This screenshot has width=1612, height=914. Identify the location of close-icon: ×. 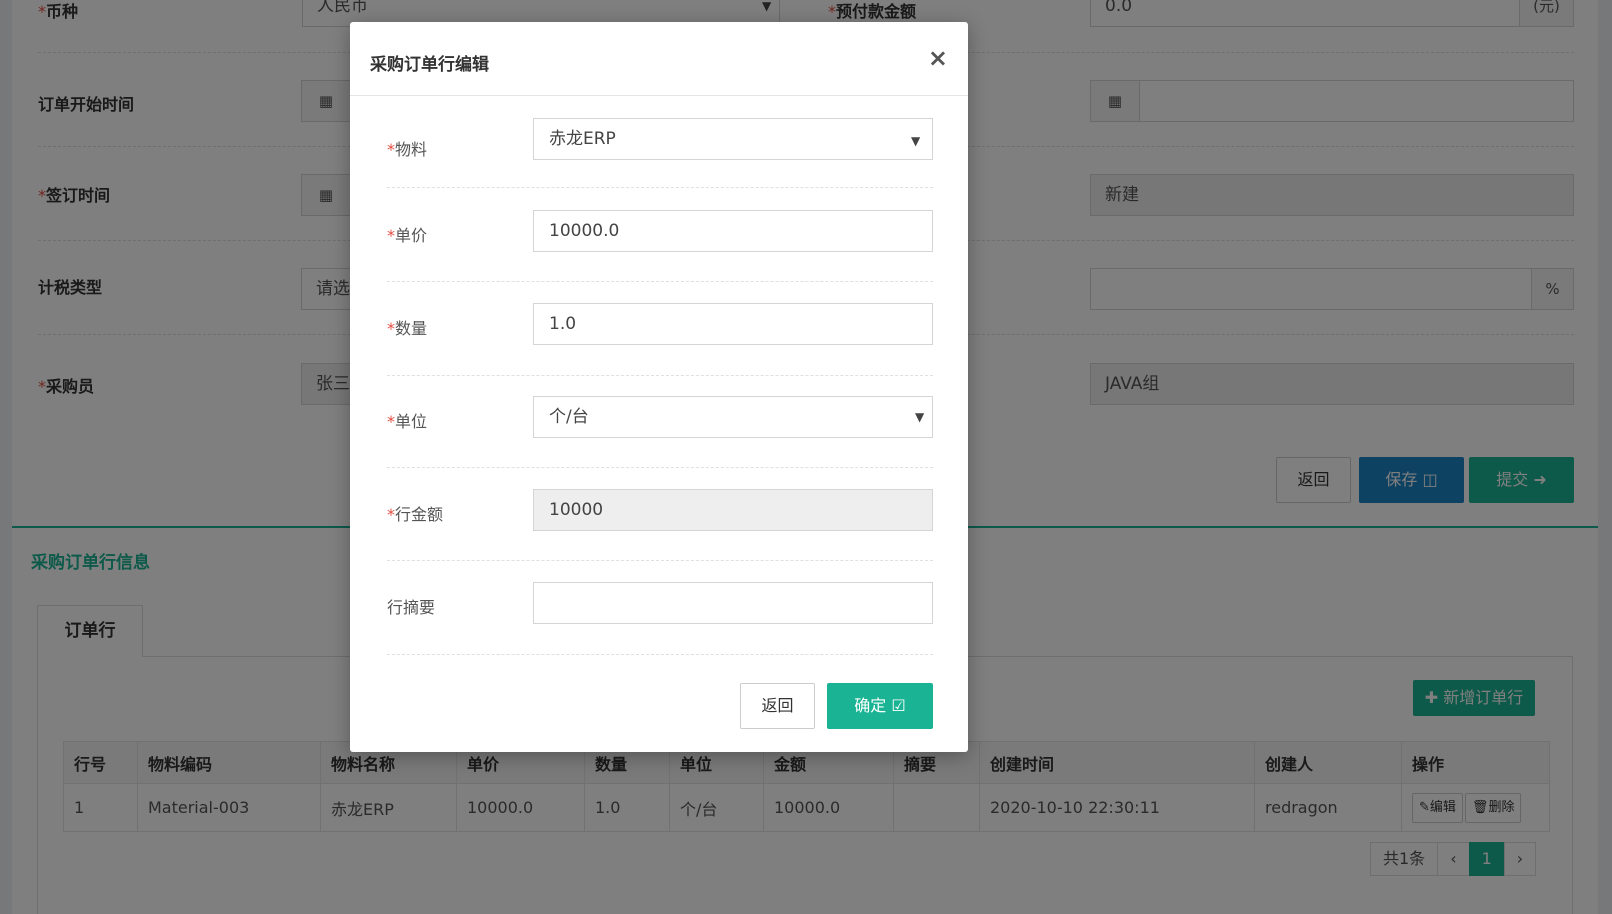
(938, 58).